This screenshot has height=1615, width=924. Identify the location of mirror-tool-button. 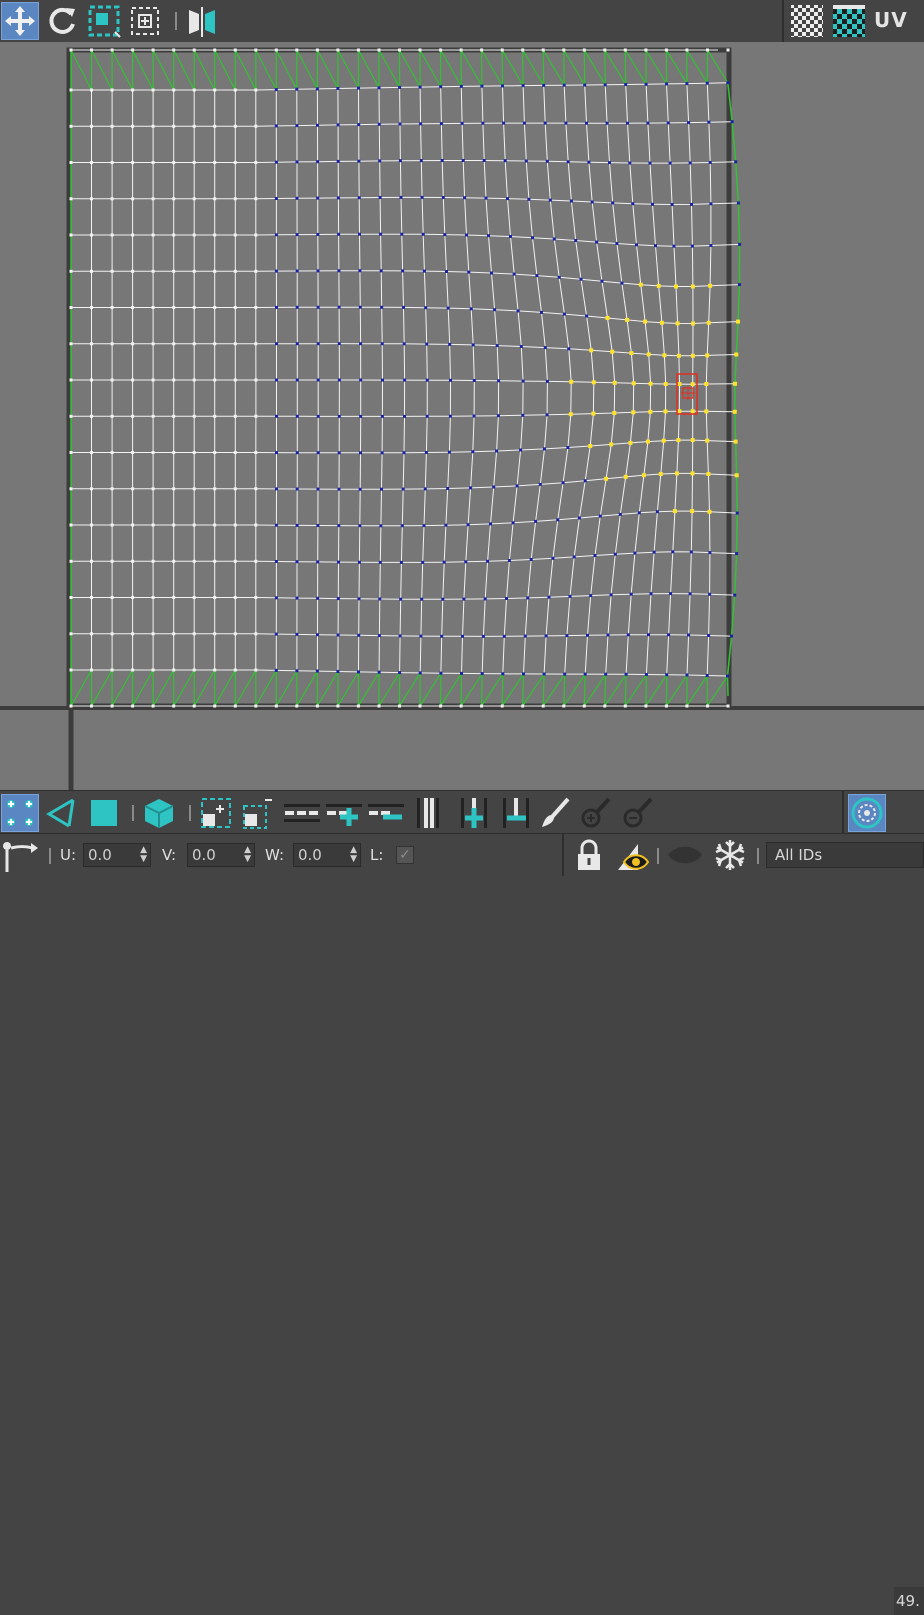
(202, 21).